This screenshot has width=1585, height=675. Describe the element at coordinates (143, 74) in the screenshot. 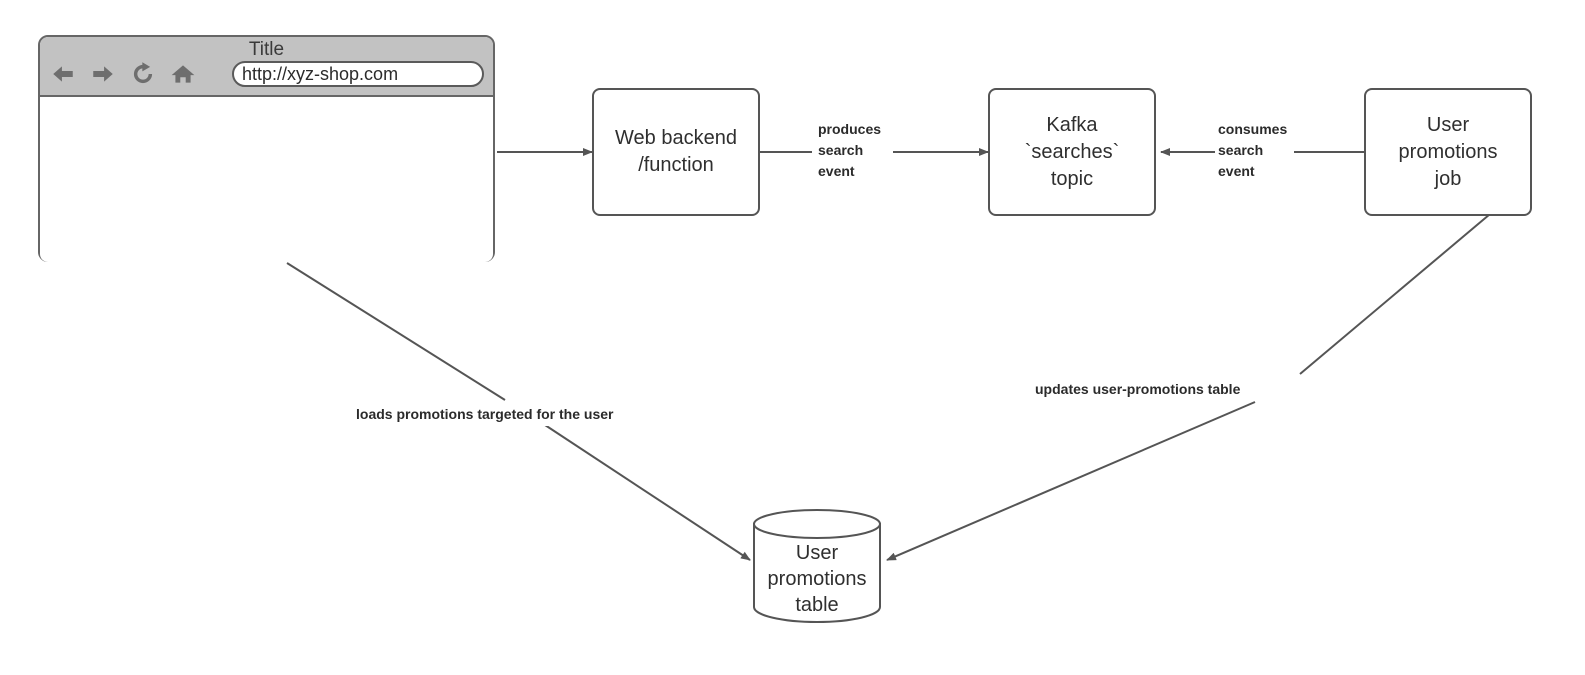

I see `reload-icon` at that location.